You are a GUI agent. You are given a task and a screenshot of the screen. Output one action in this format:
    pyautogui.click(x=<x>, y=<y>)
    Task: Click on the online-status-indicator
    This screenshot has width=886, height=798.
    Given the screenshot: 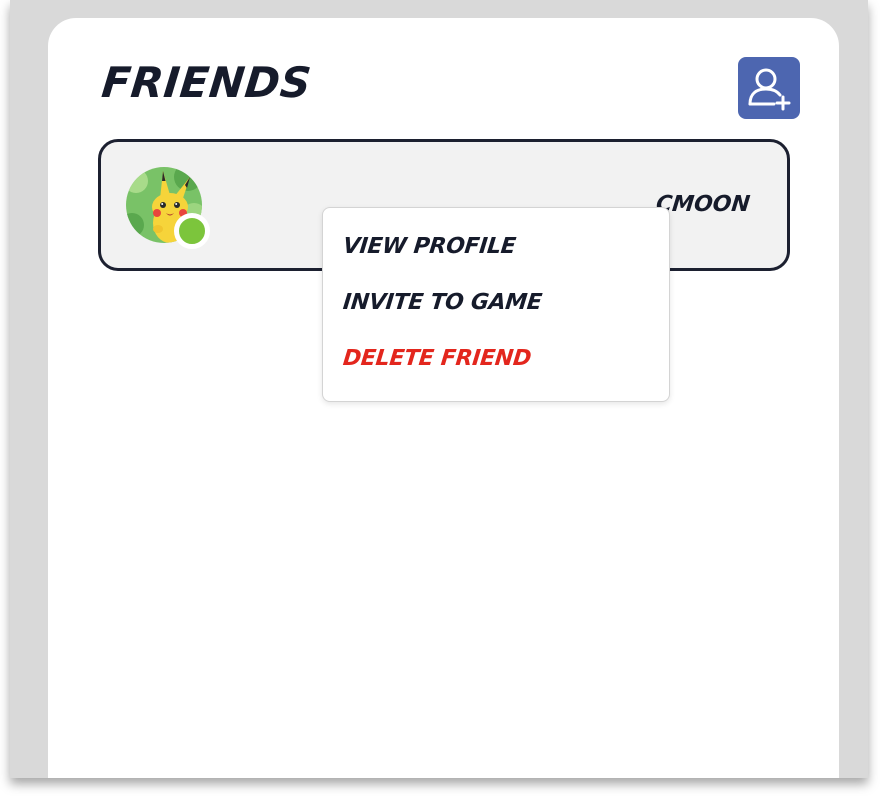 What is the action you would take?
    pyautogui.click(x=192, y=231)
    